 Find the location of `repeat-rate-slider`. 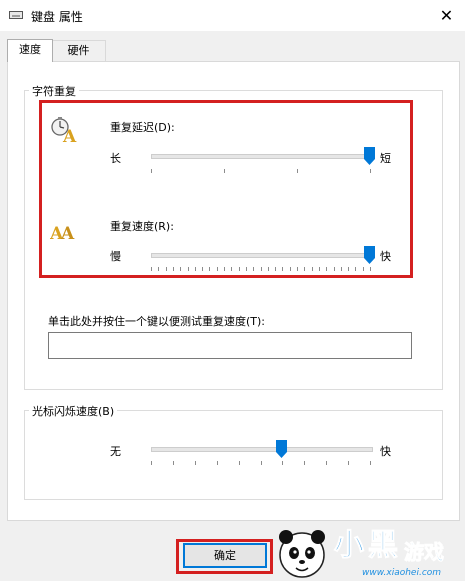

repeat-rate-slider is located at coordinates (369, 255).